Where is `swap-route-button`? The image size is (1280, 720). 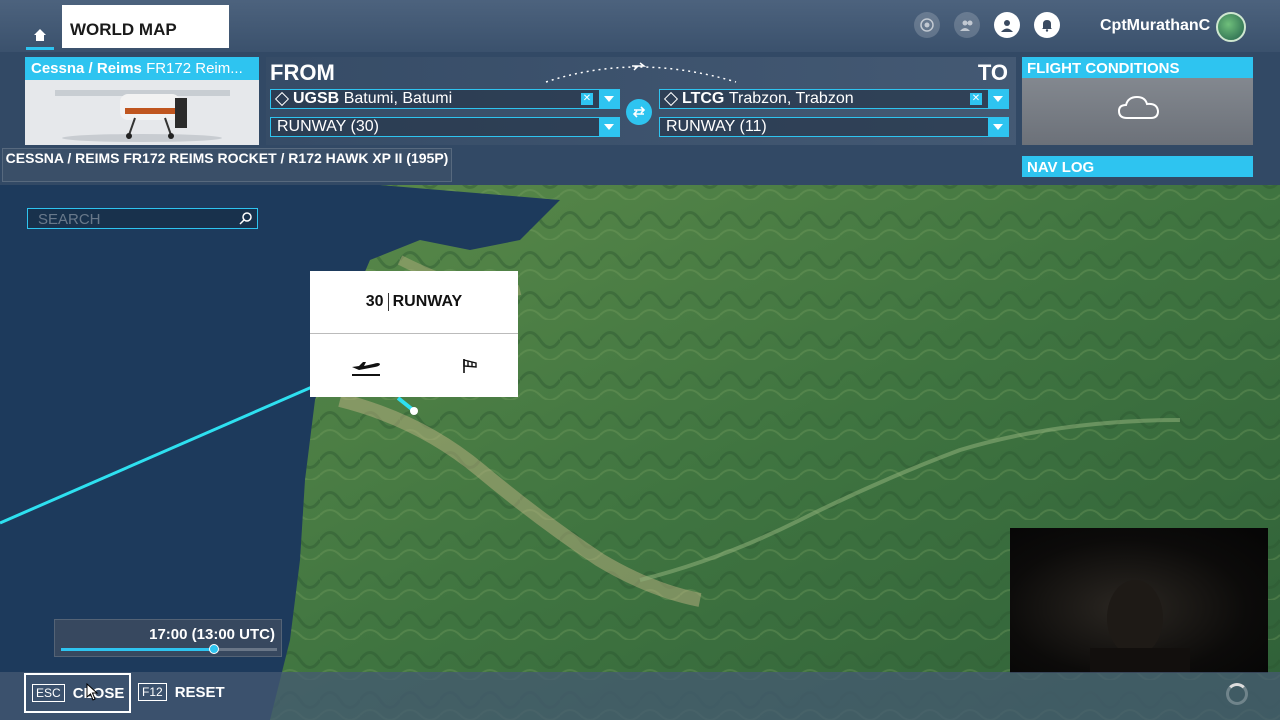
swap-route-button is located at coordinates (639, 112).